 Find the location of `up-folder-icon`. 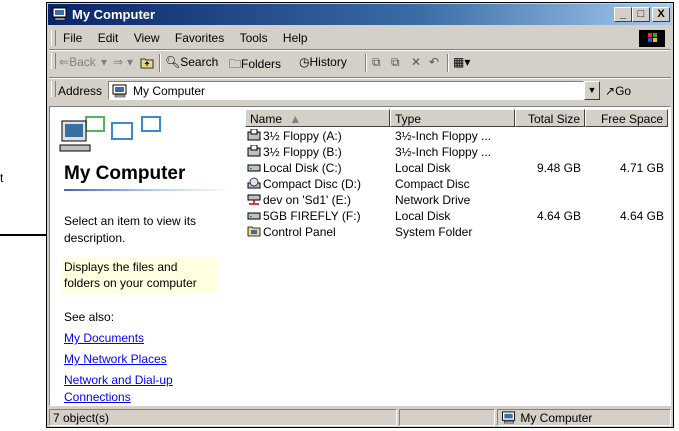

up-folder-icon is located at coordinates (147, 62).